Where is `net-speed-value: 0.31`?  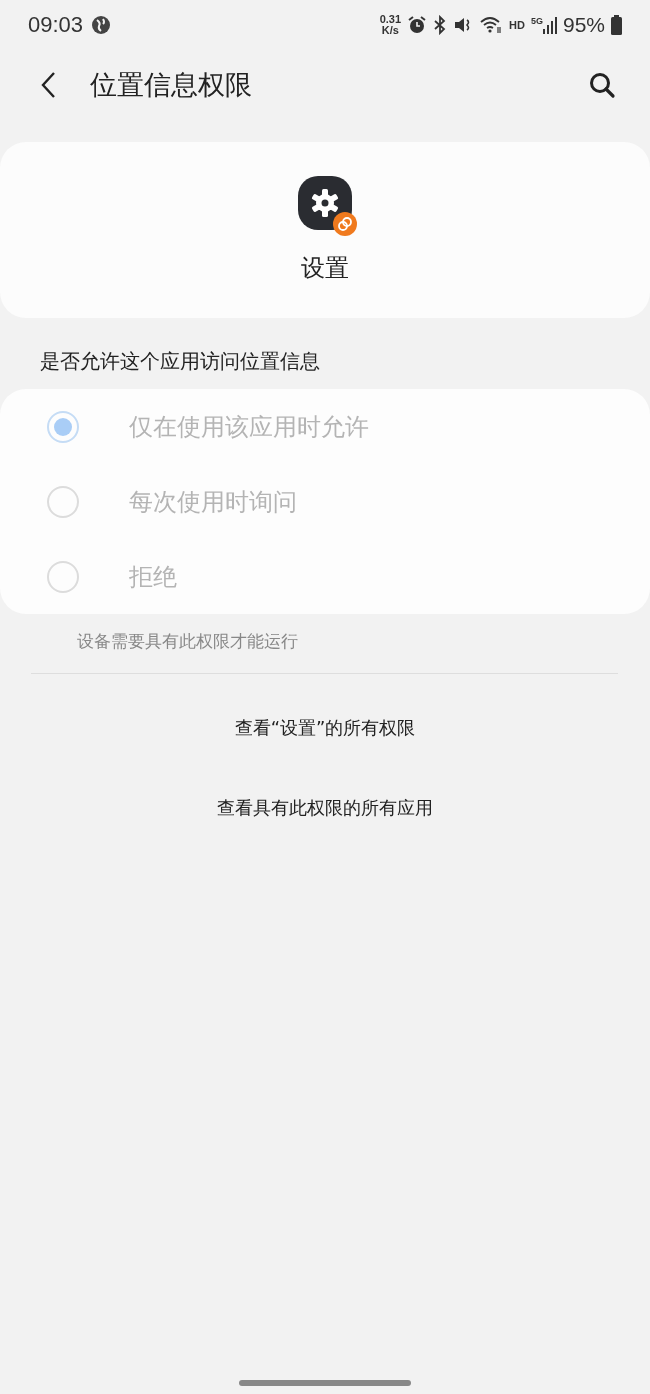 net-speed-value: 0.31 is located at coordinates (390, 19).